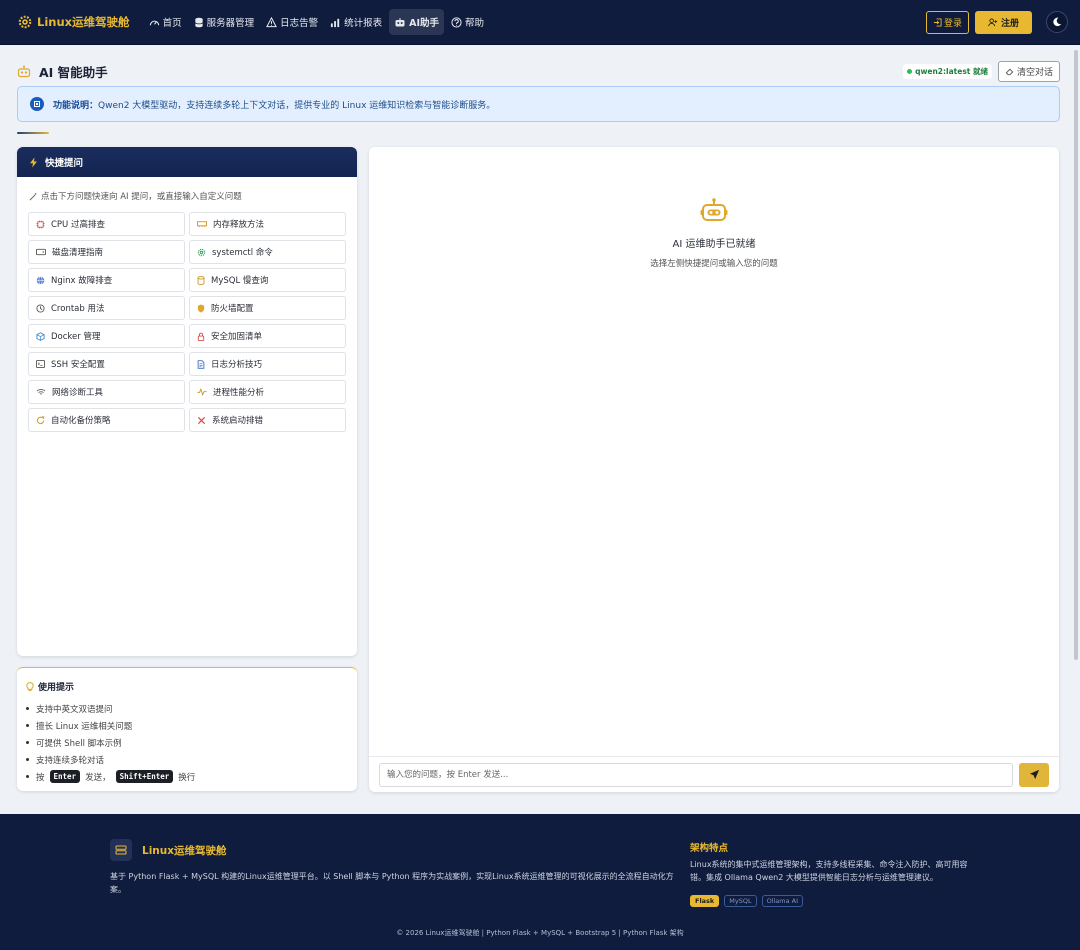  I want to click on quick-hint: 点击下方问题快速向 AI 提问，或直接输入自定义问题, so click(193, 196).